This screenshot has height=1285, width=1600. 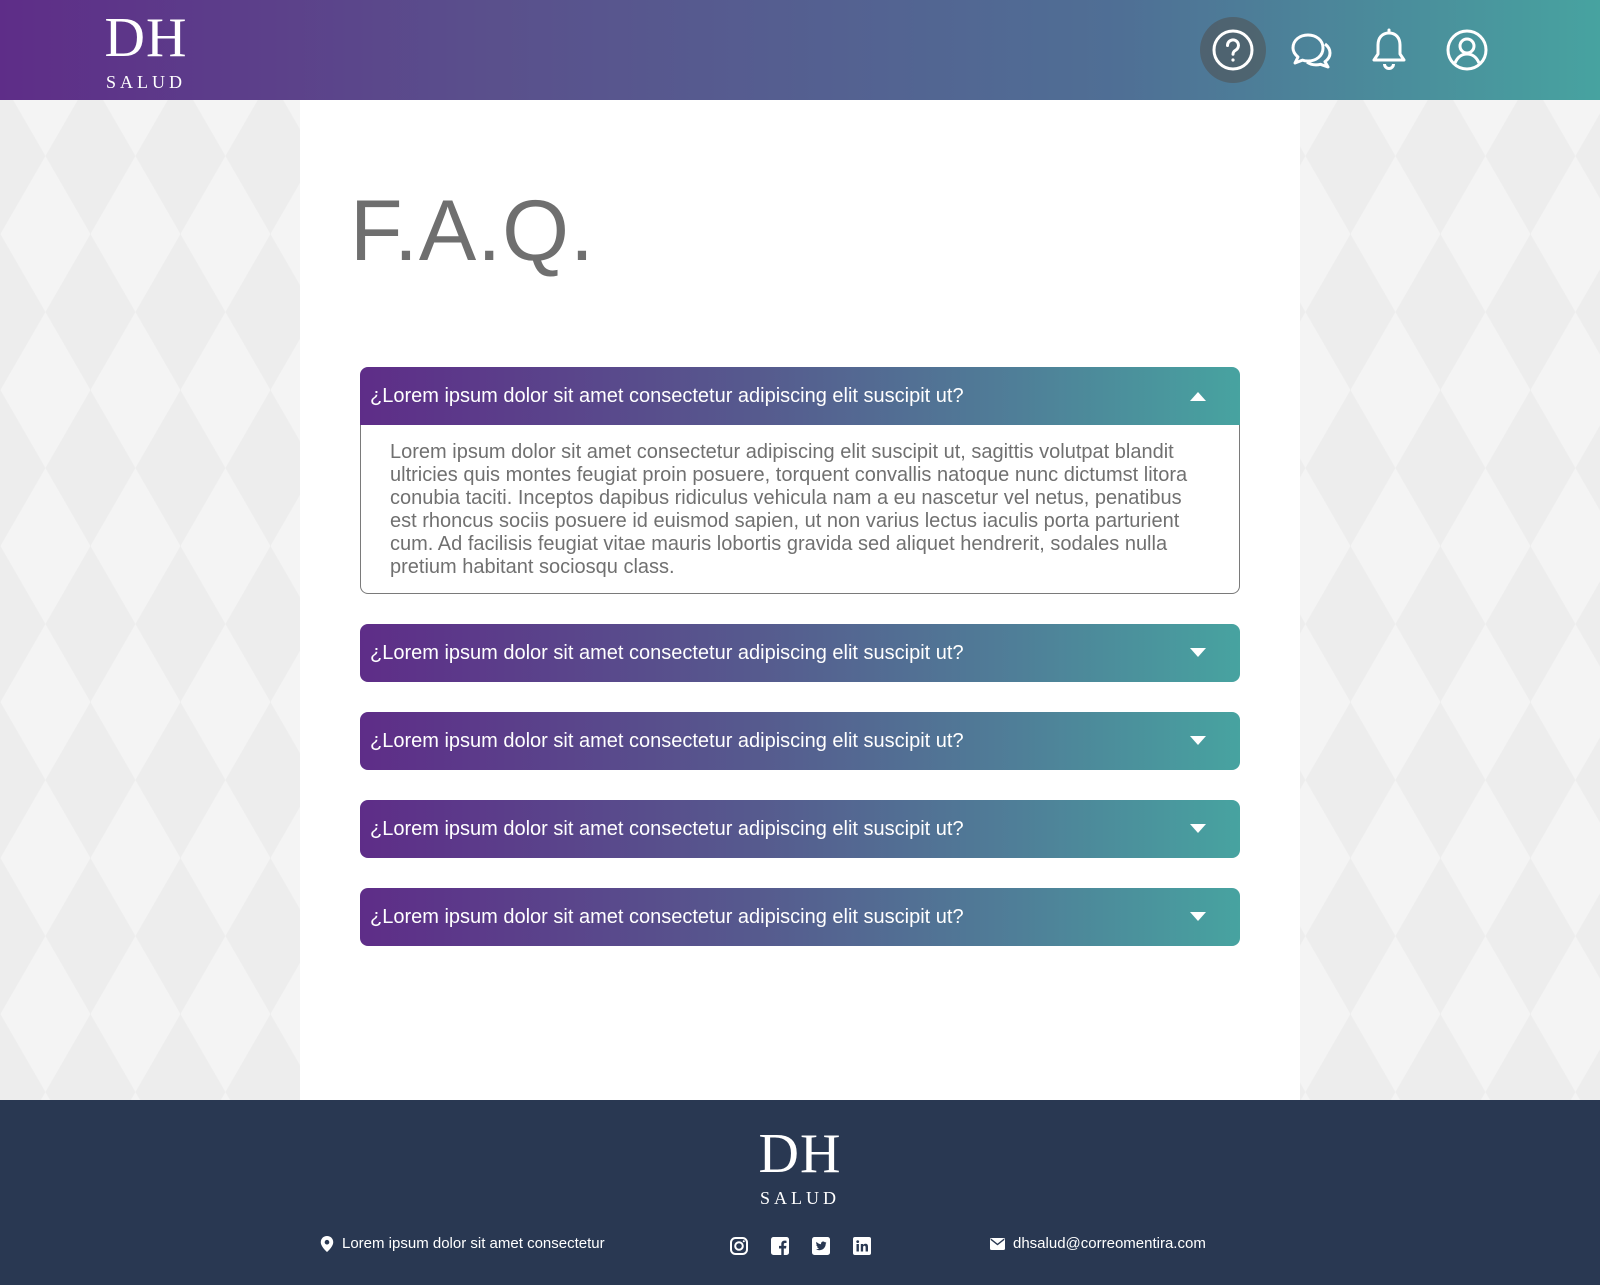 I want to click on location-pin-icon, so click(x=327, y=1243).